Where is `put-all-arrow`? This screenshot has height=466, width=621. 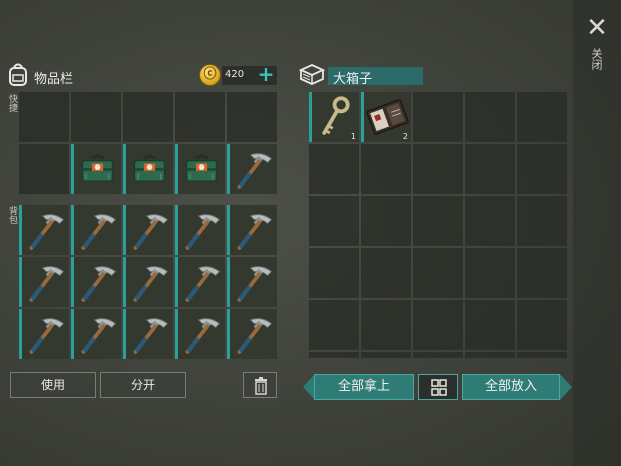
put-all-arrow is located at coordinates (566, 387).